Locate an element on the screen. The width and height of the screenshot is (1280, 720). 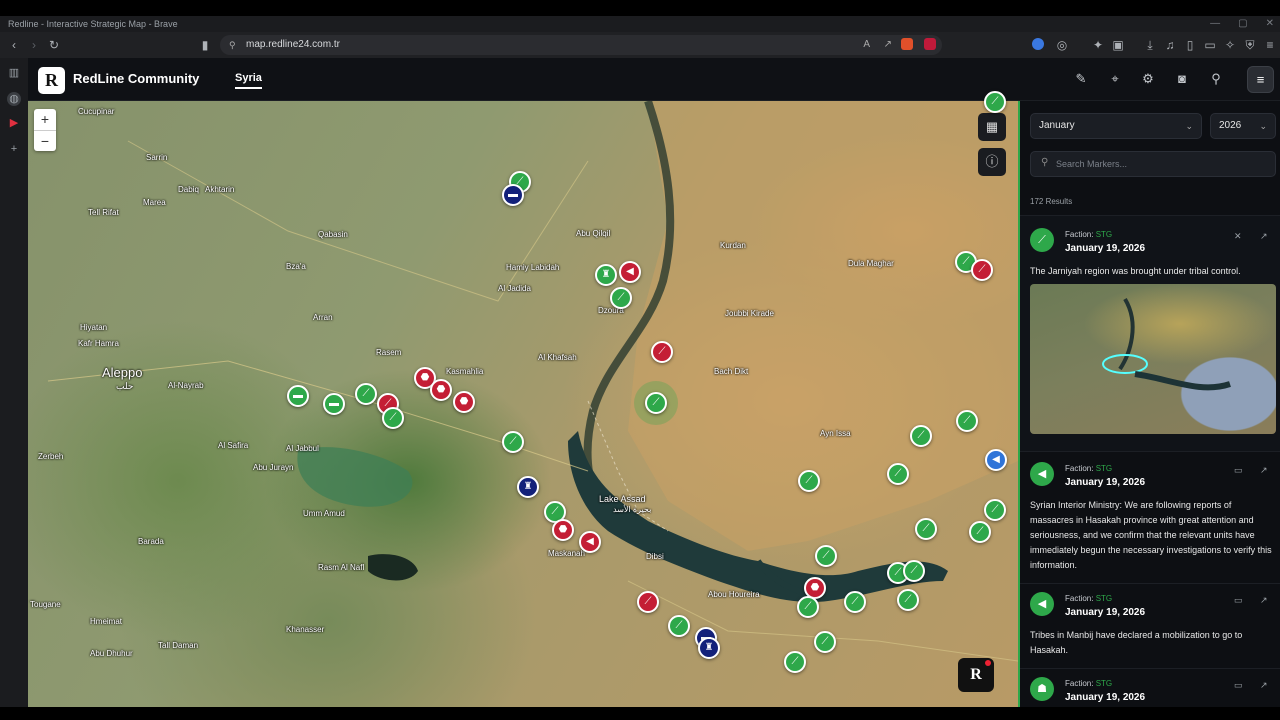
brave-shields-icon is located at coordinates (907, 44).